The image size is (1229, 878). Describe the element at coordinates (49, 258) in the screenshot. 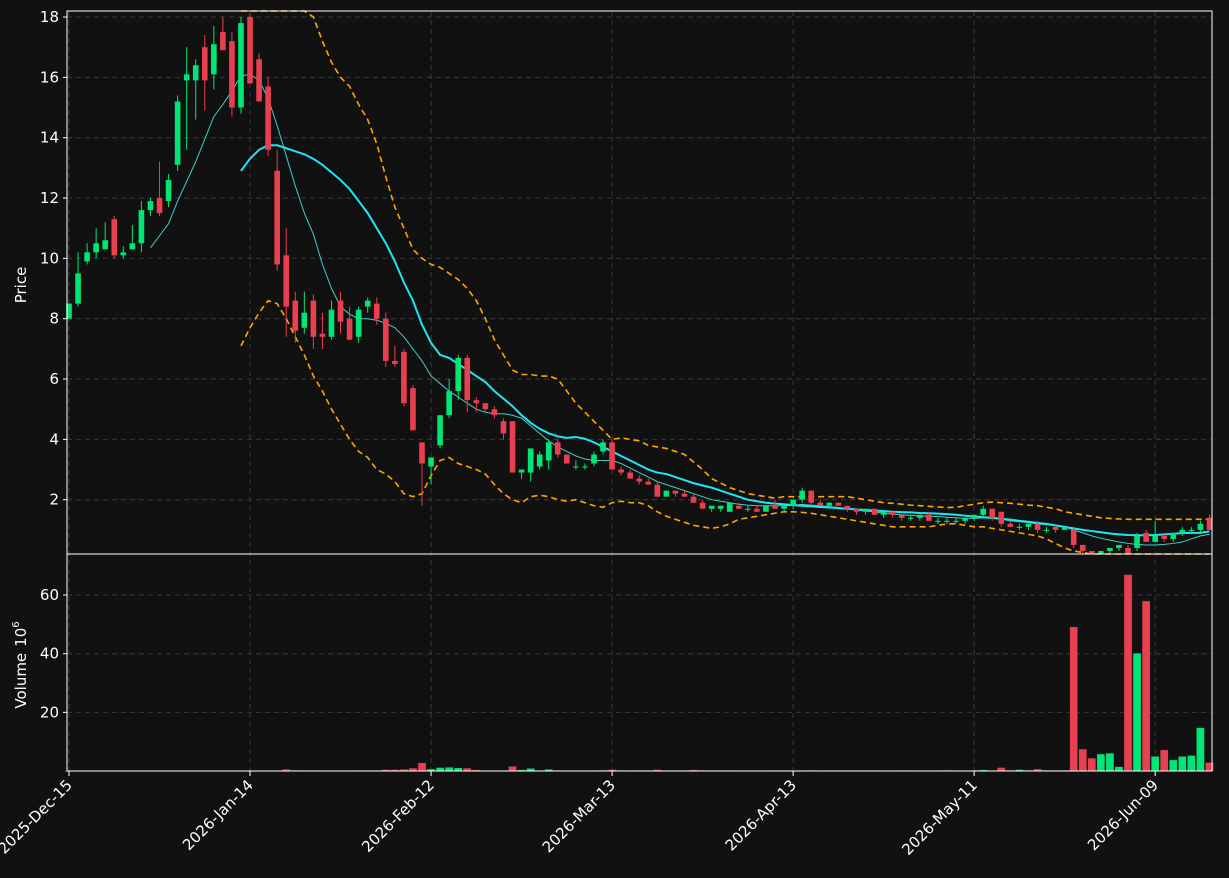

I see `price-tick-label: 10` at that location.